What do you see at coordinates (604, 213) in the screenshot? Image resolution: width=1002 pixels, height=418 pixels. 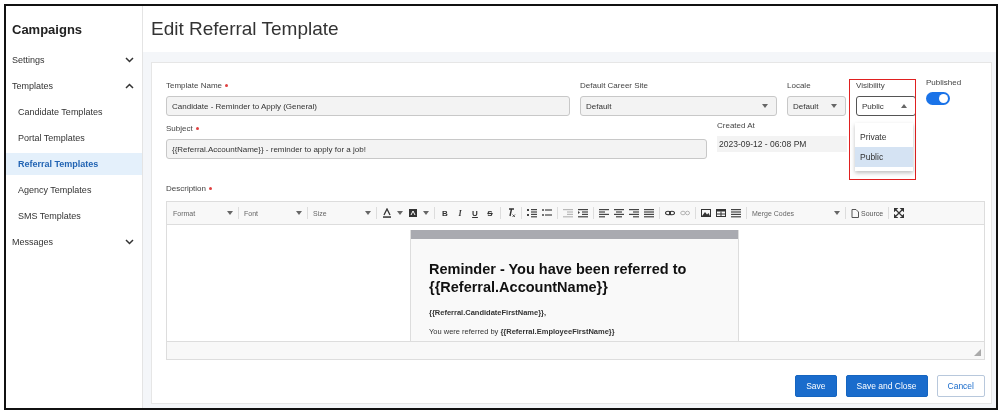 I see `align-left-icon` at bounding box center [604, 213].